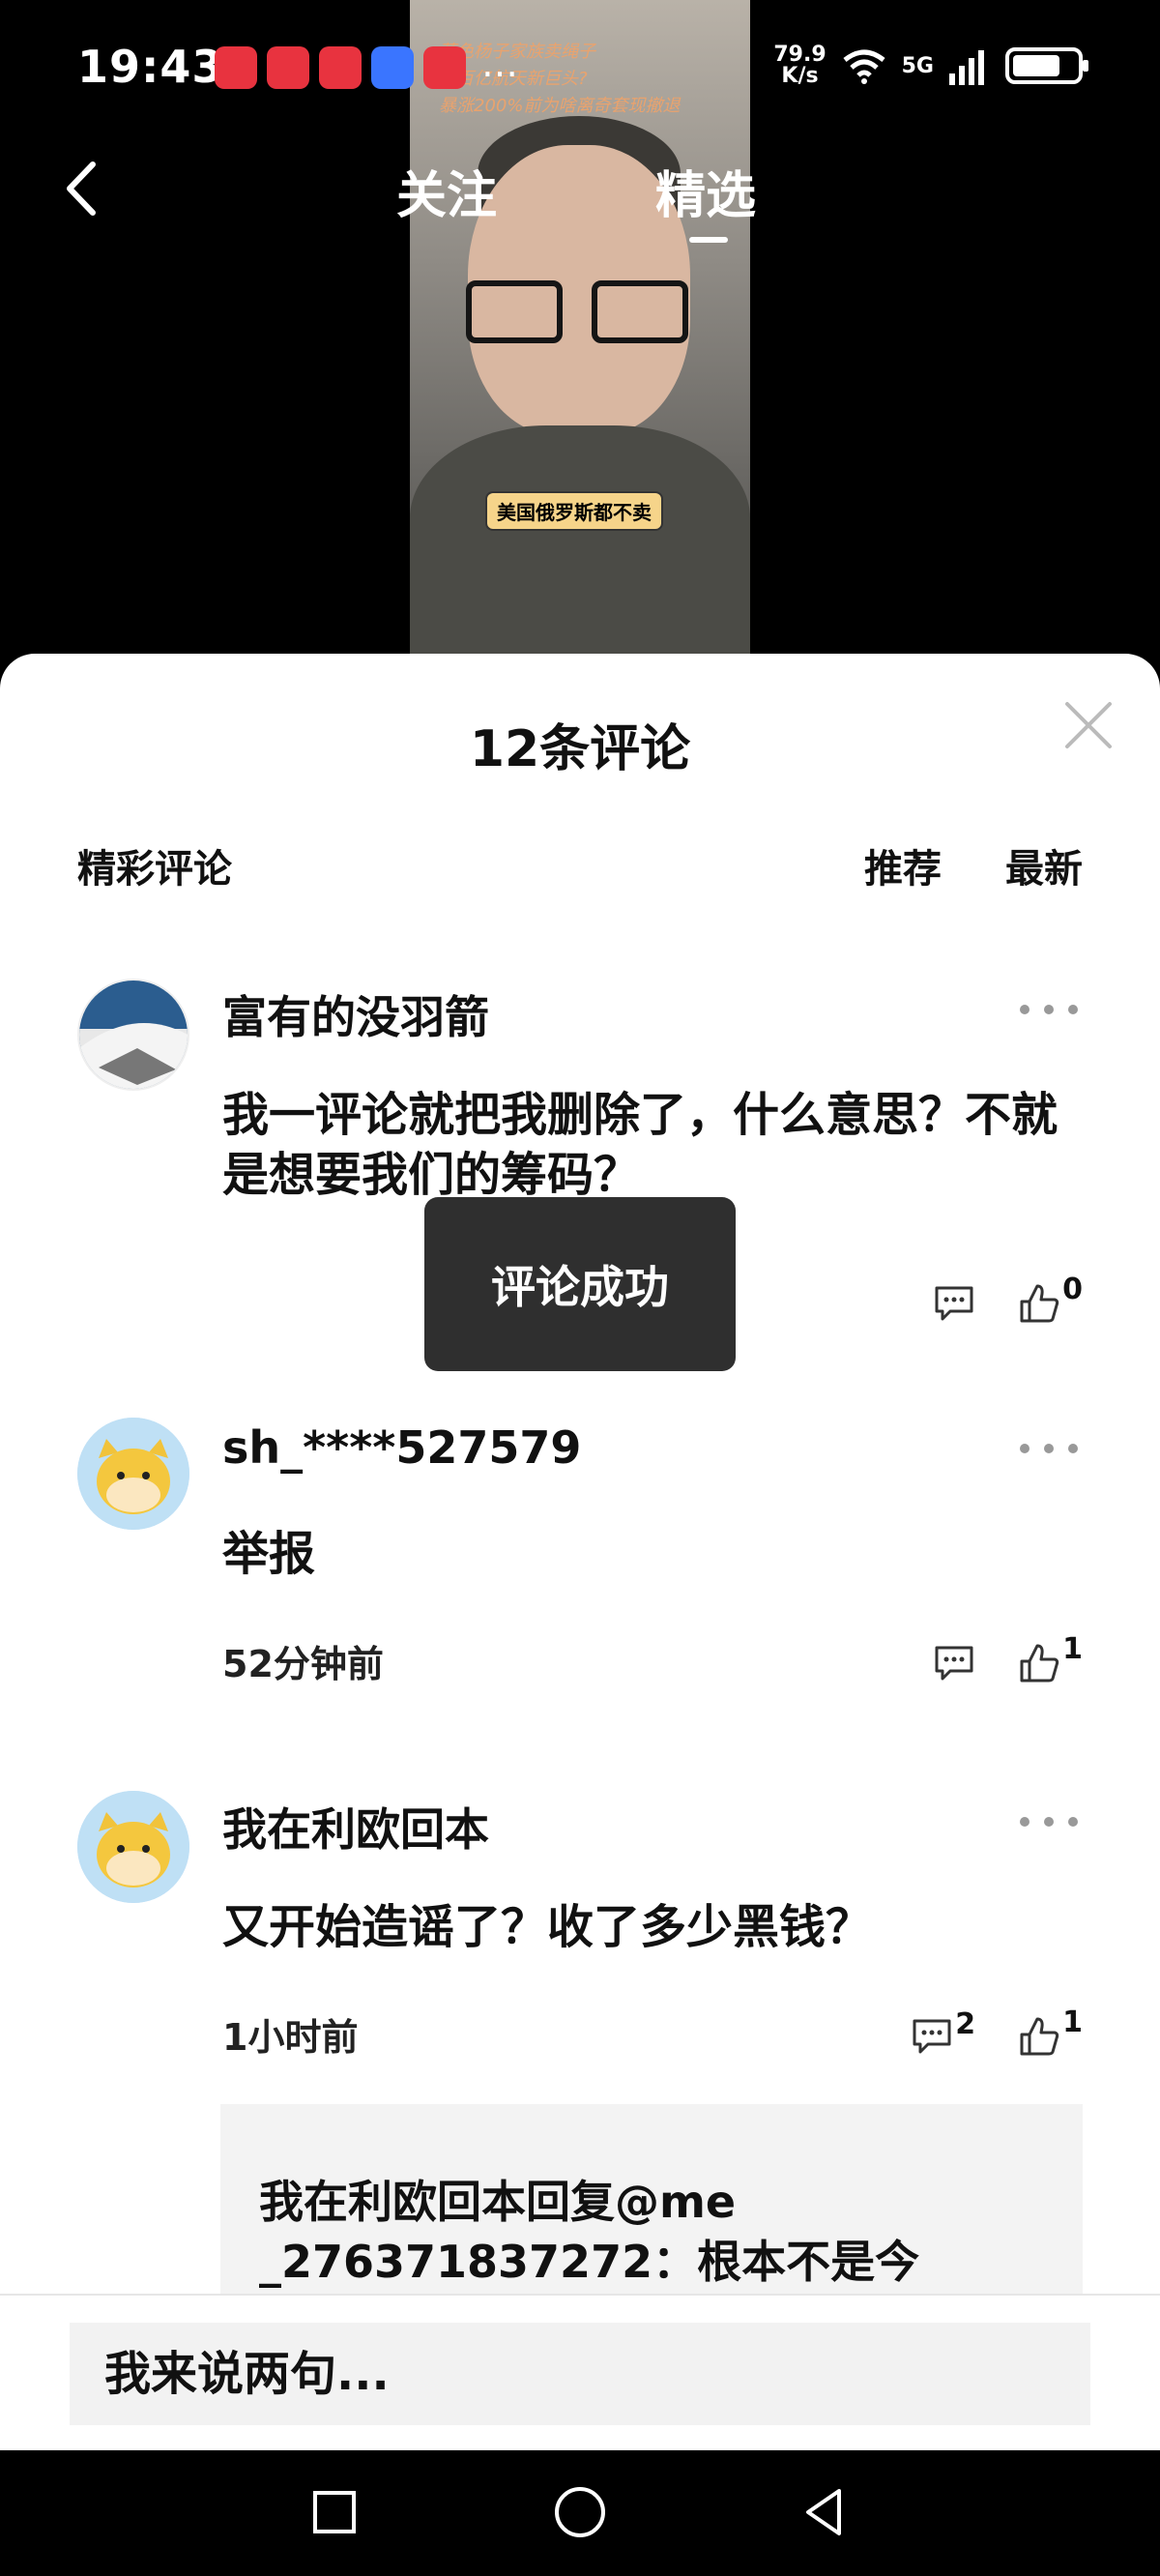 Image resolution: width=1160 pixels, height=2576 pixels. What do you see at coordinates (334, 2512) in the screenshot?
I see `recent-apps-icon` at bounding box center [334, 2512].